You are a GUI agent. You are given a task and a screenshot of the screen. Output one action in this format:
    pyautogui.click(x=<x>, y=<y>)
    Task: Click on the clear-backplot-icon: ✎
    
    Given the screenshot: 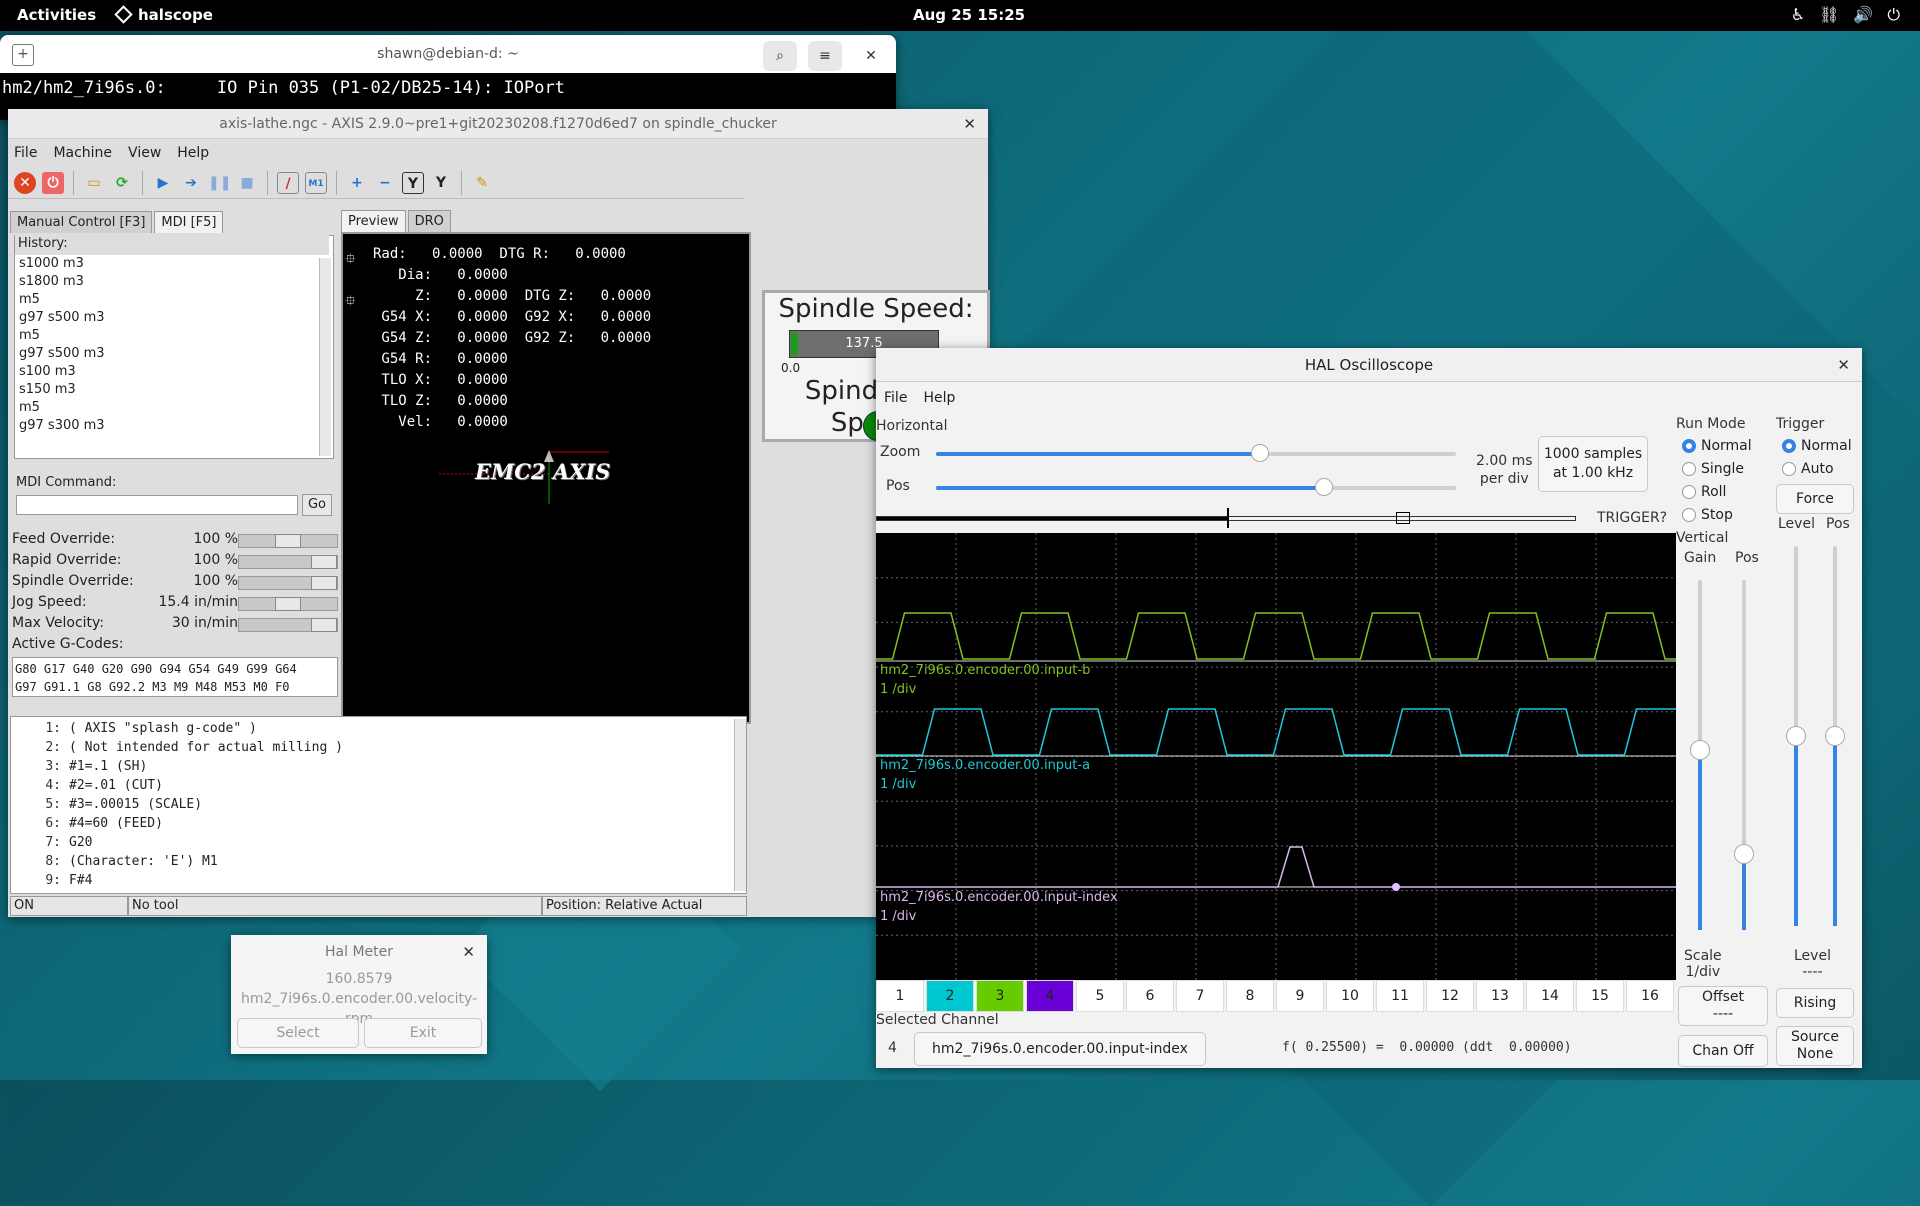 What is the action you would take?
    pyautogui.click(x=482, y=183)
    